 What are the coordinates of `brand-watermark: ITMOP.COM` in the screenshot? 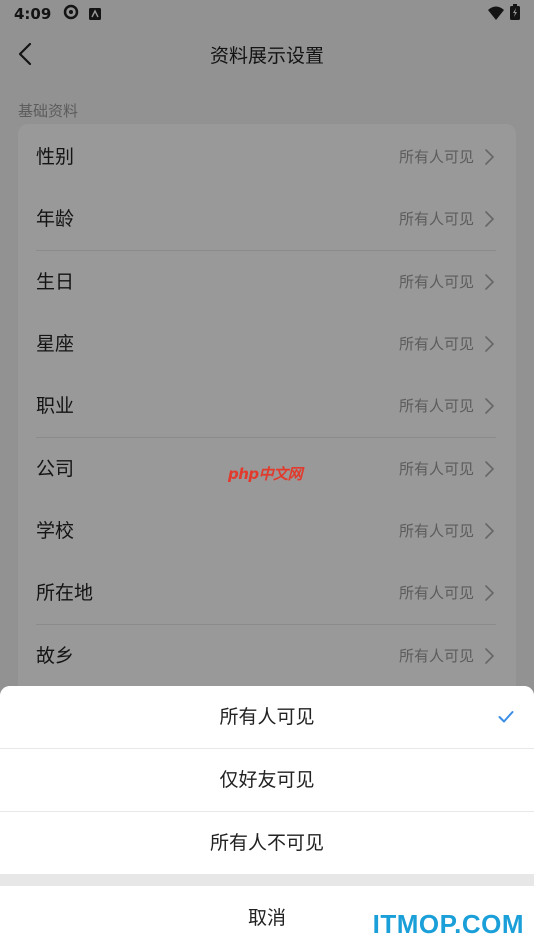 It's located at (448, 924).